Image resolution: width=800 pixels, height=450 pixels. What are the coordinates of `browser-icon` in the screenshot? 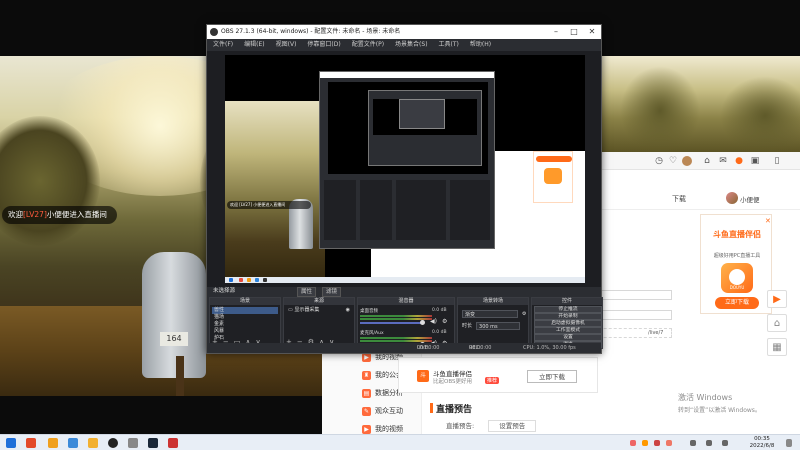 It's located at (73, 443).